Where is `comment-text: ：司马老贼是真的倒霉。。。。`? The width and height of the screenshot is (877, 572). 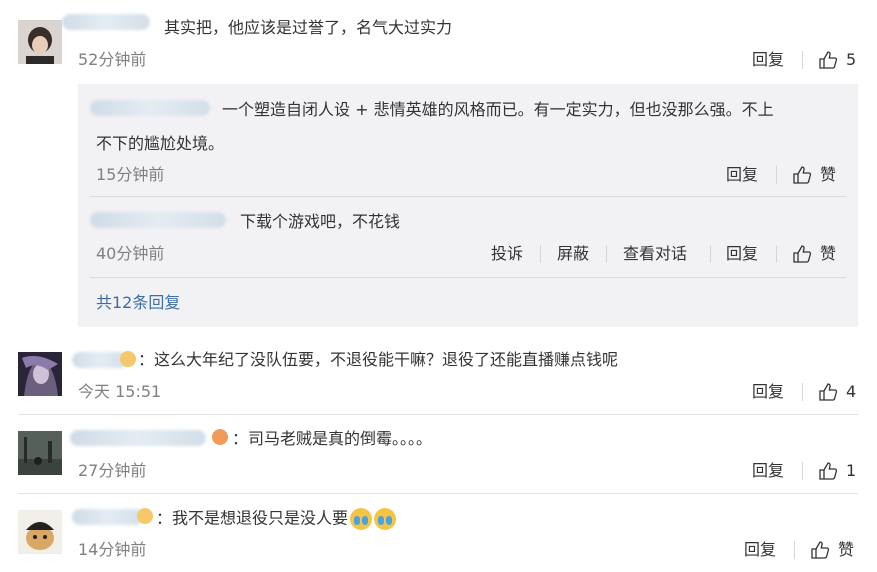 comment-text: ：司马老贼是真的倒霉。。。。 is located at coordinates (332, 438).